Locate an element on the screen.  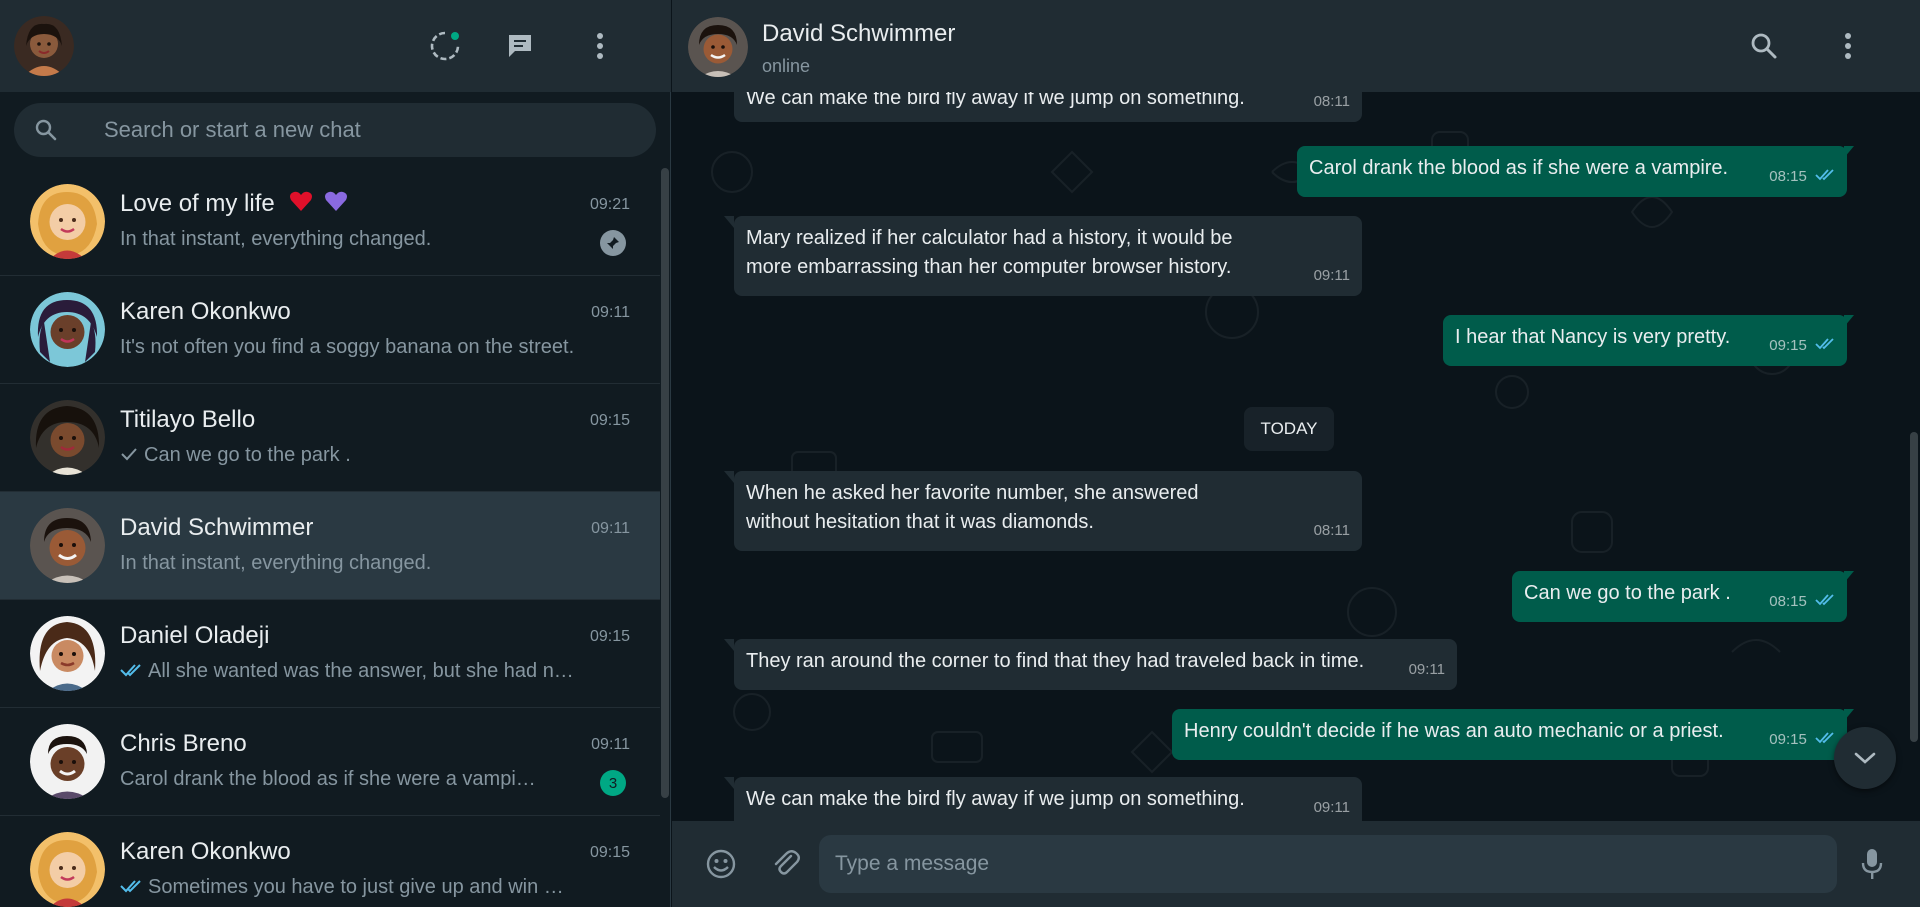
microphone-icon is located at coordinates (1872, 864).